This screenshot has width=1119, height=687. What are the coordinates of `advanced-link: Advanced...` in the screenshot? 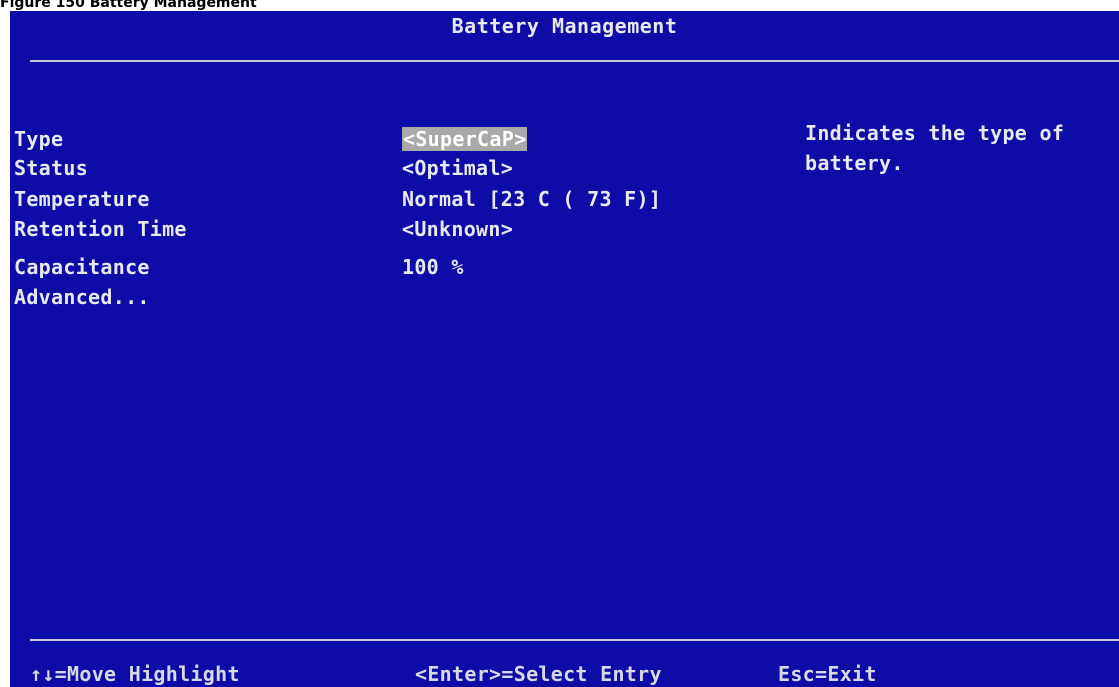 It's located at (82, 297).